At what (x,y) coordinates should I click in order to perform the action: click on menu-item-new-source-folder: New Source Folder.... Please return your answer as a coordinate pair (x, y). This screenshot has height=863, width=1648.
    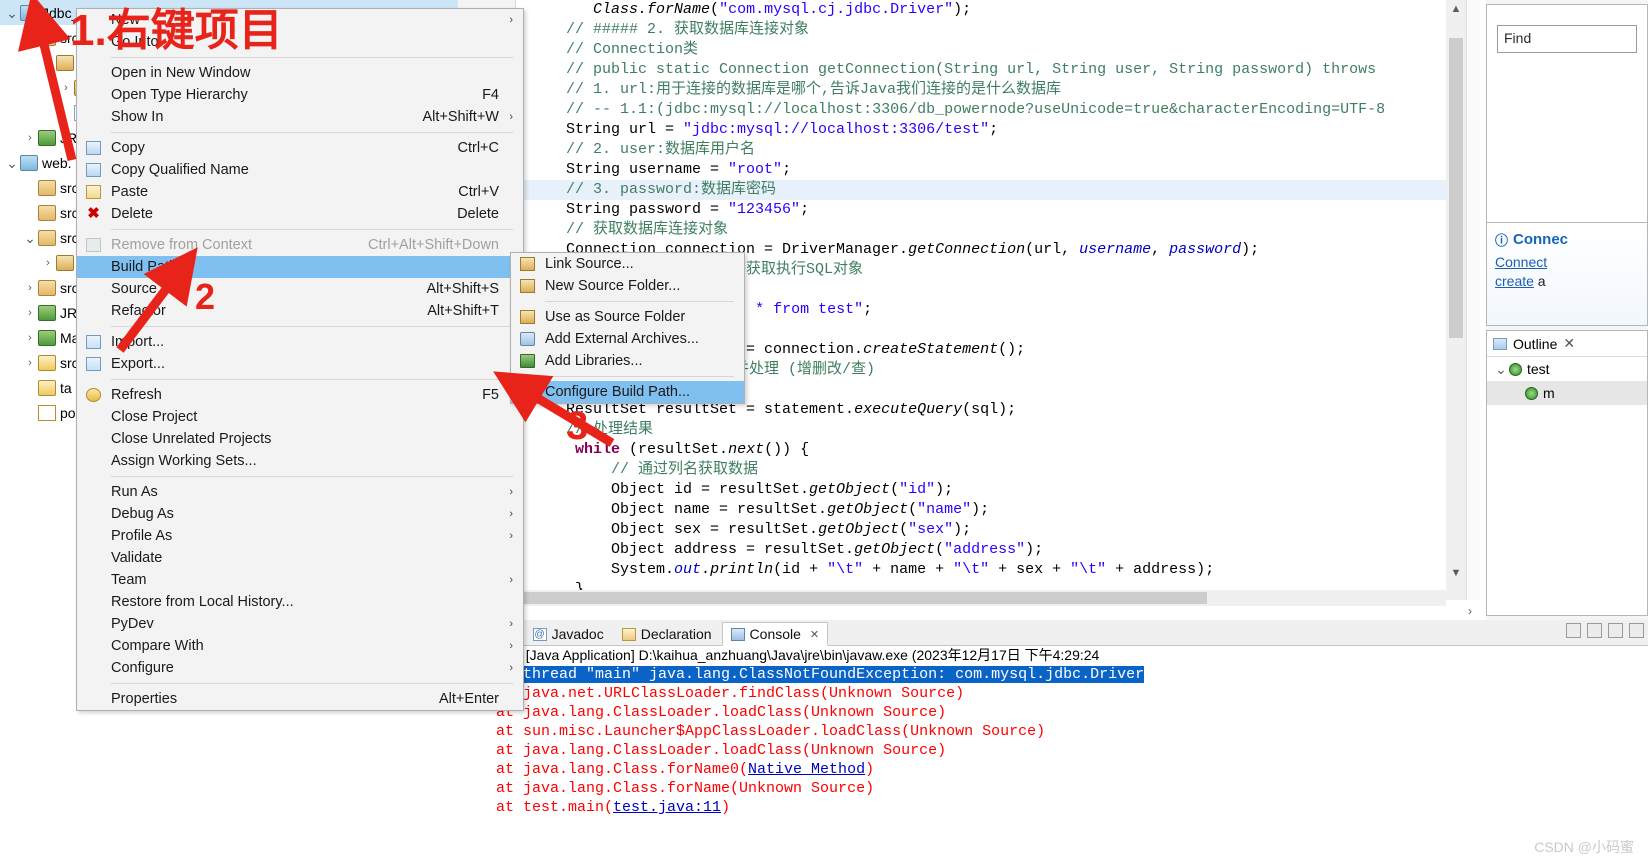
    Looking at the image, I should click on (627, 286).